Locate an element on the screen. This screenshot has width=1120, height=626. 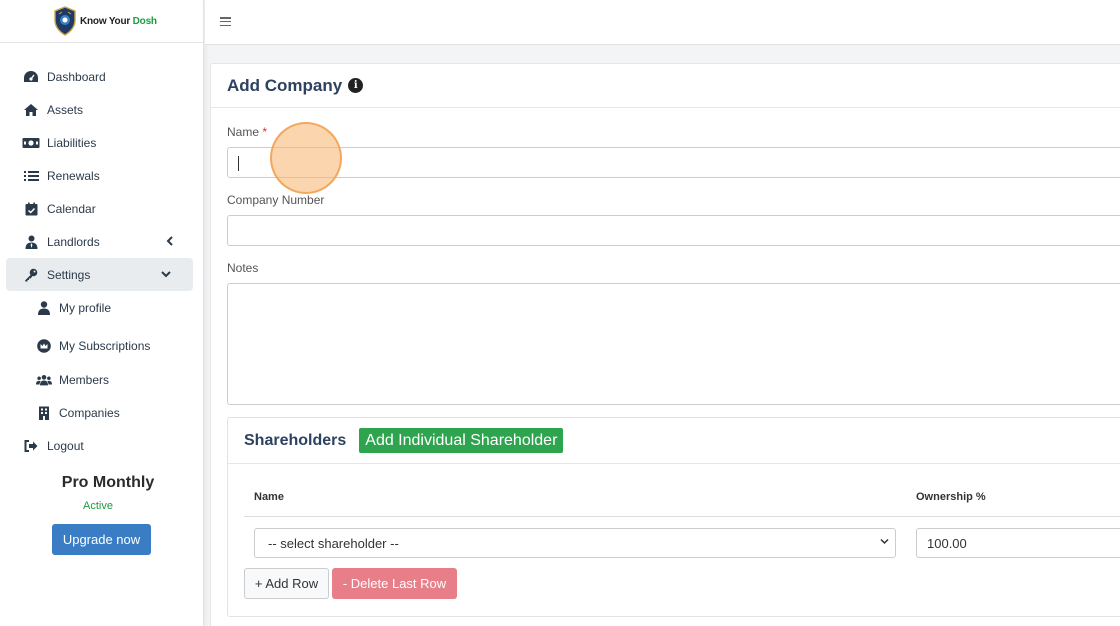
sidebar-item-landlords: Landlords is located at coordinates (99, 241).